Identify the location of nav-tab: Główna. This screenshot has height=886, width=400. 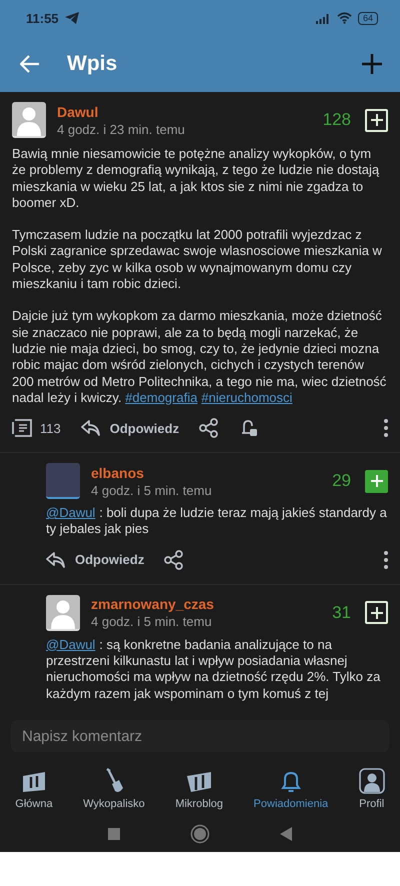
(34, 785).